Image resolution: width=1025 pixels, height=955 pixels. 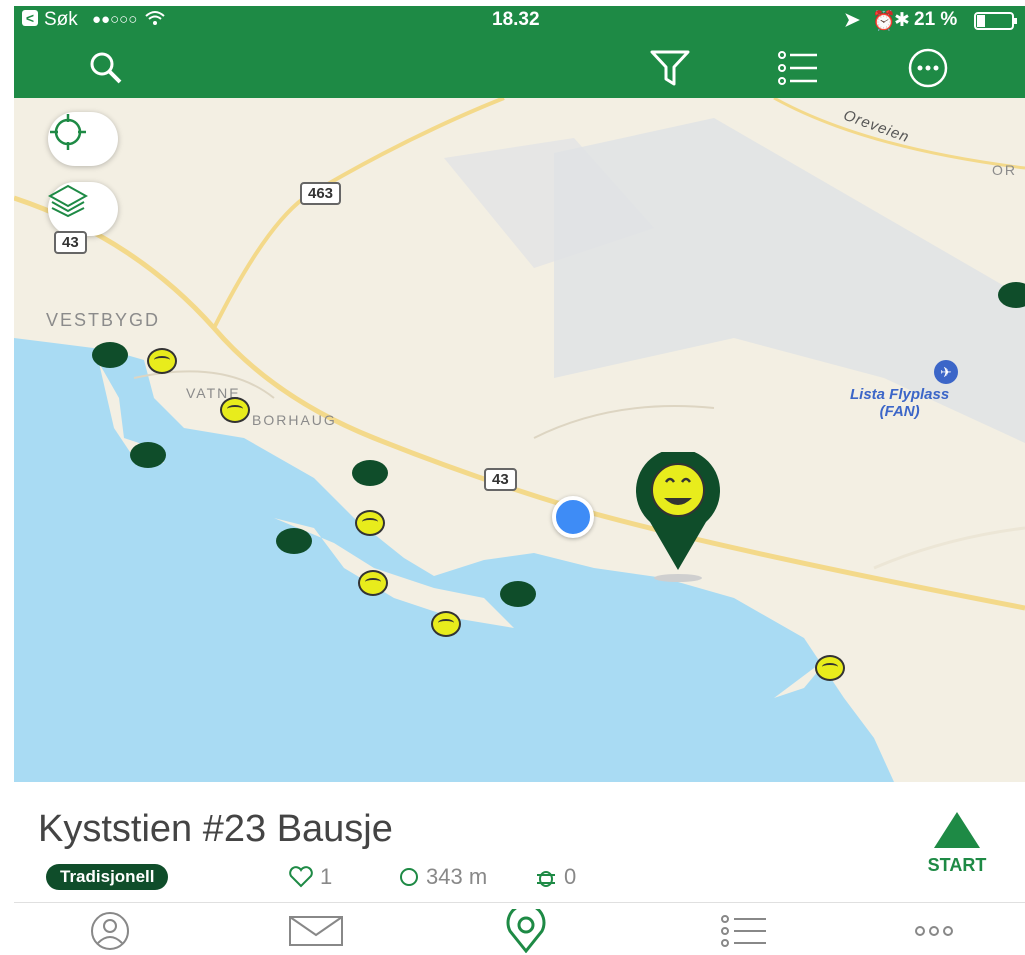 I want to click on search-icon, so click(x=106, y=68).